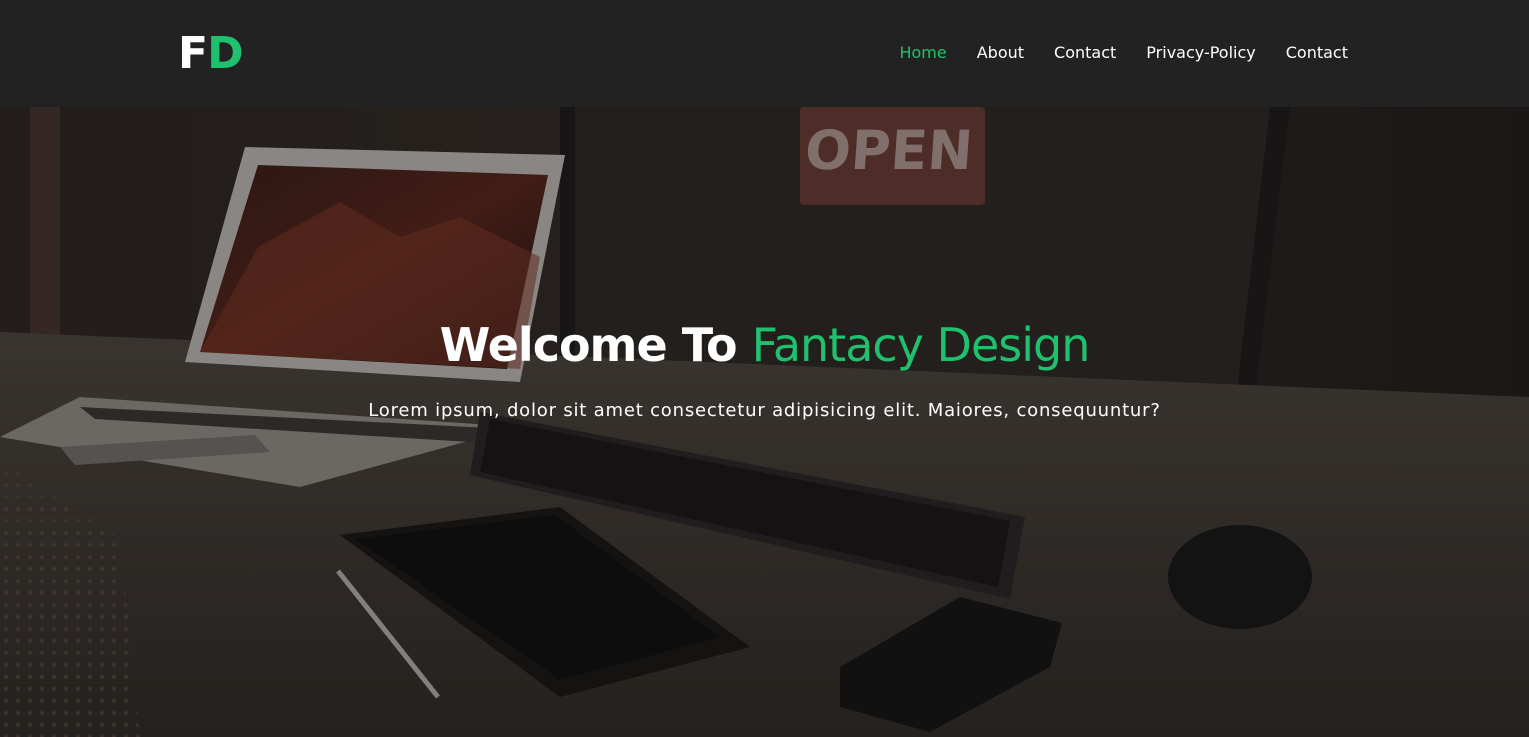 The height and width of the screenshot is (737, 1529). Describe the element at coordinates (922, 53) in the screenshot. I see `nav-link-home: Home` at that location.